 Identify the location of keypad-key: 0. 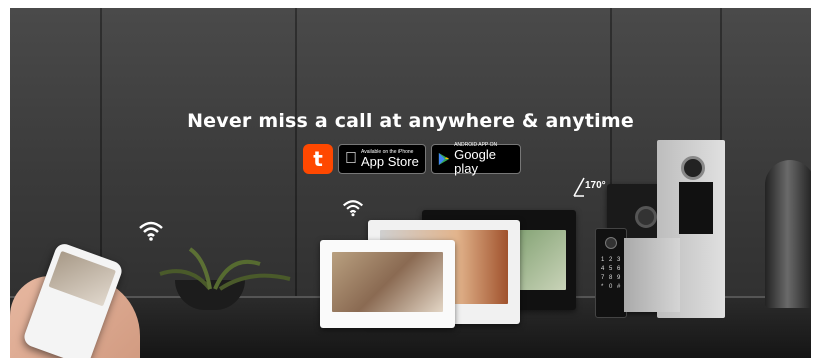
(611, 287).